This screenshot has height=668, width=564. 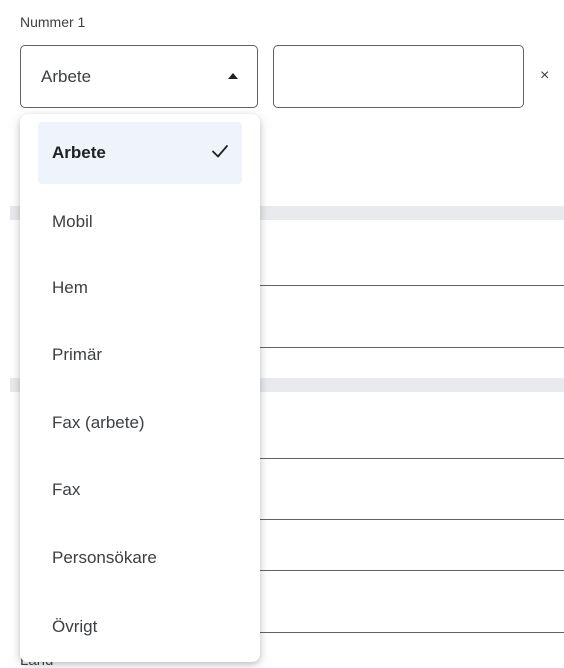 I want to click on menu-item-label: Arbete, so click(x=79, y=152).